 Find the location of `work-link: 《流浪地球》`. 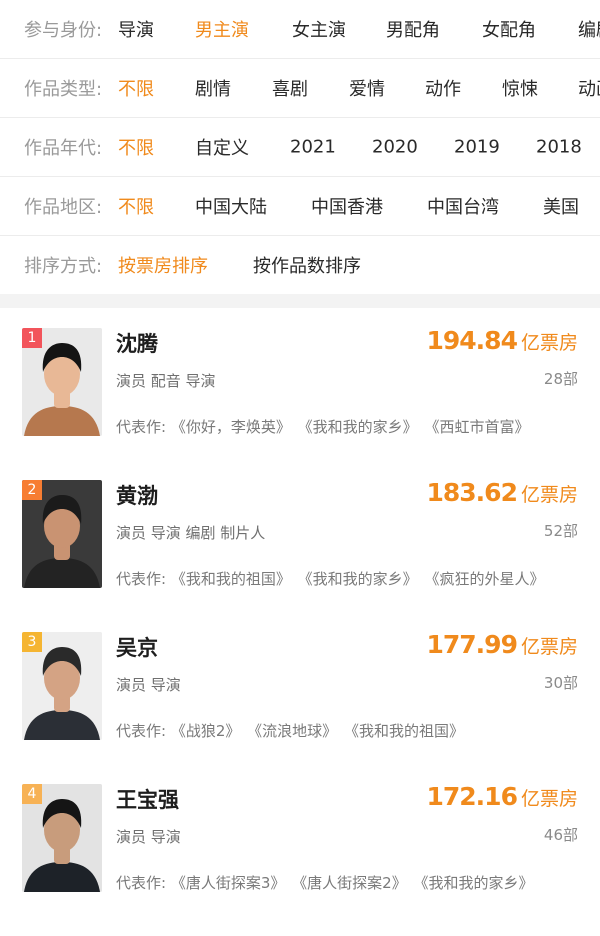

work-link: 《流浪地球》 is located at coordinates (292, 731).